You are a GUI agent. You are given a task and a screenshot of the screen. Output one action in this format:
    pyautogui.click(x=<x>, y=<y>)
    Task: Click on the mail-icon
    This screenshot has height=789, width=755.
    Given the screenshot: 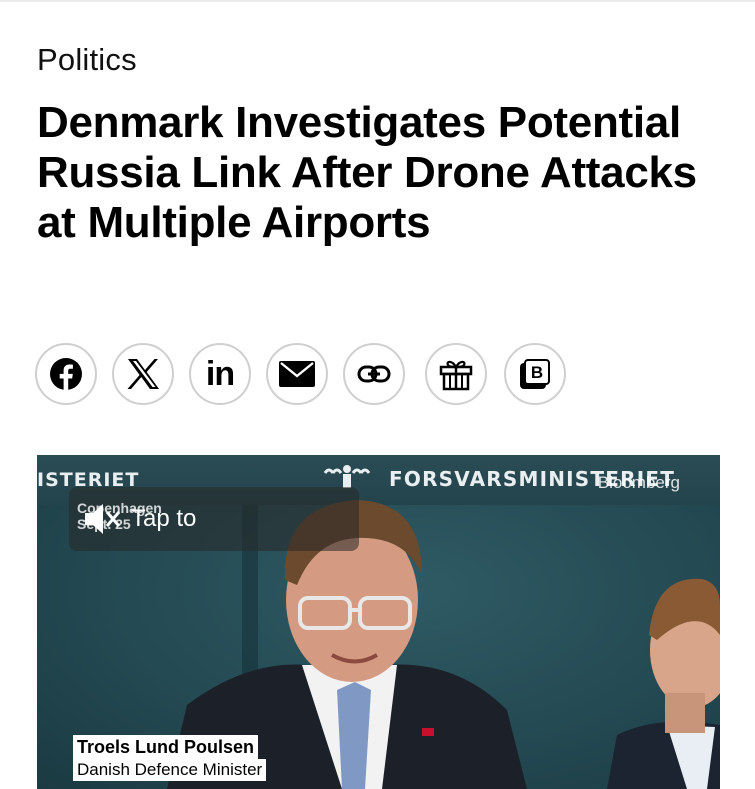 What is the action you would take?
    pyautogui.click(x=297, y=374)
    